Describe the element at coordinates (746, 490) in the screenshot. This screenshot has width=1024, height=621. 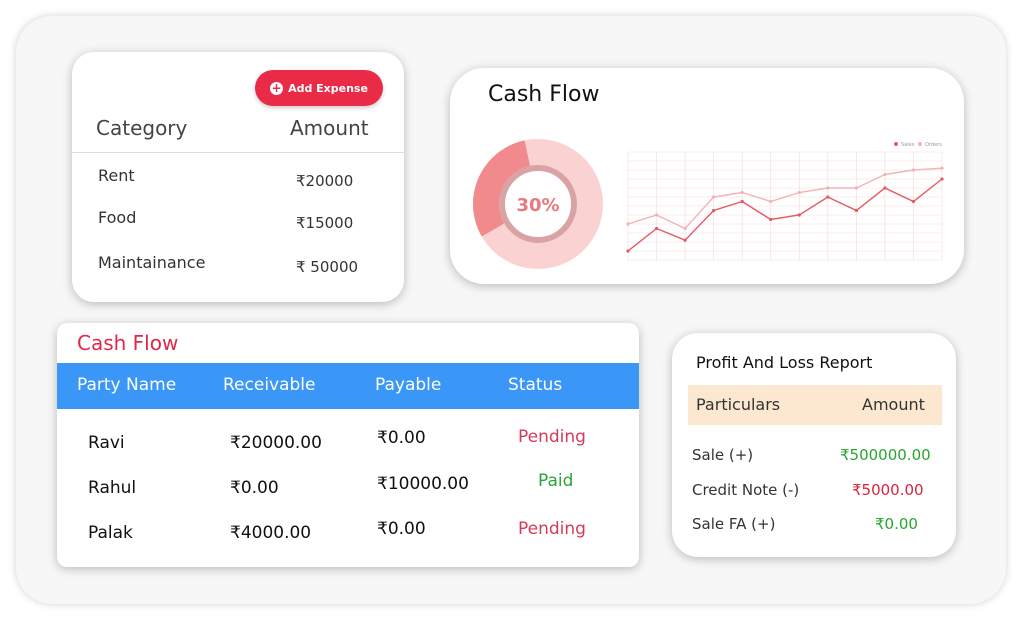
I see `pl-particular: Credit Note (-)` at that location.